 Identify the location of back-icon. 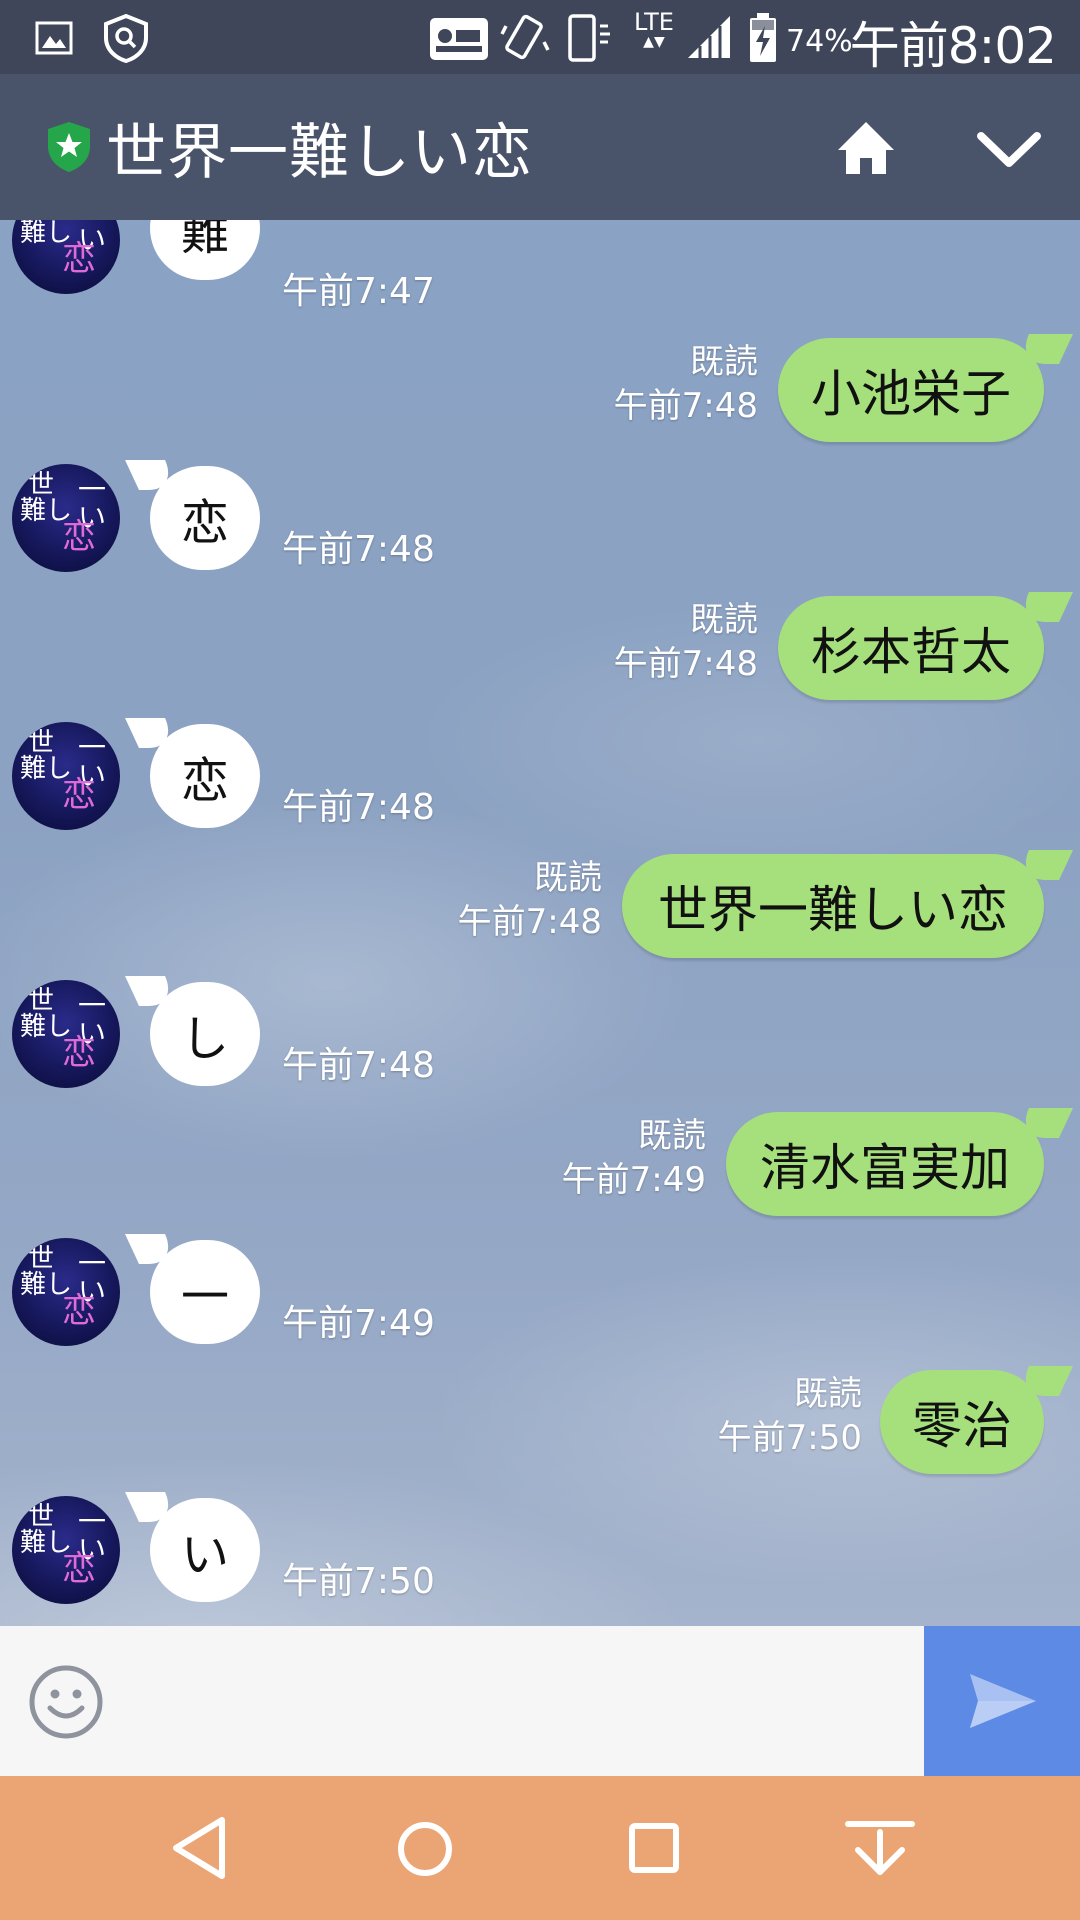
(200, 1848).